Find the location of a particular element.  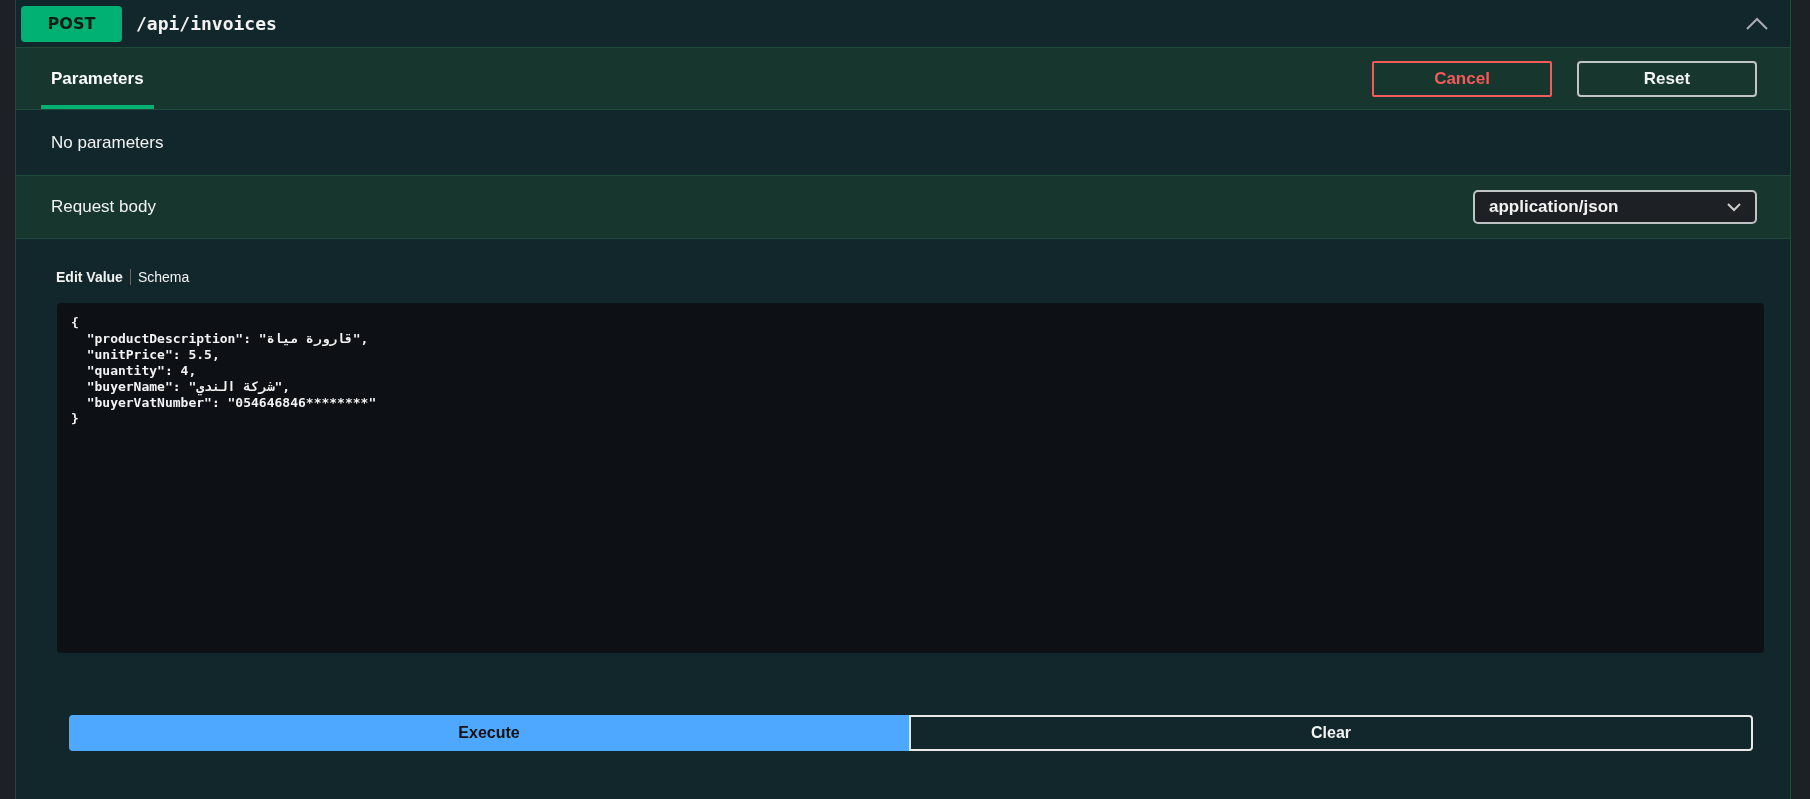

method-badge: POST is located at coordinates (71, 23).